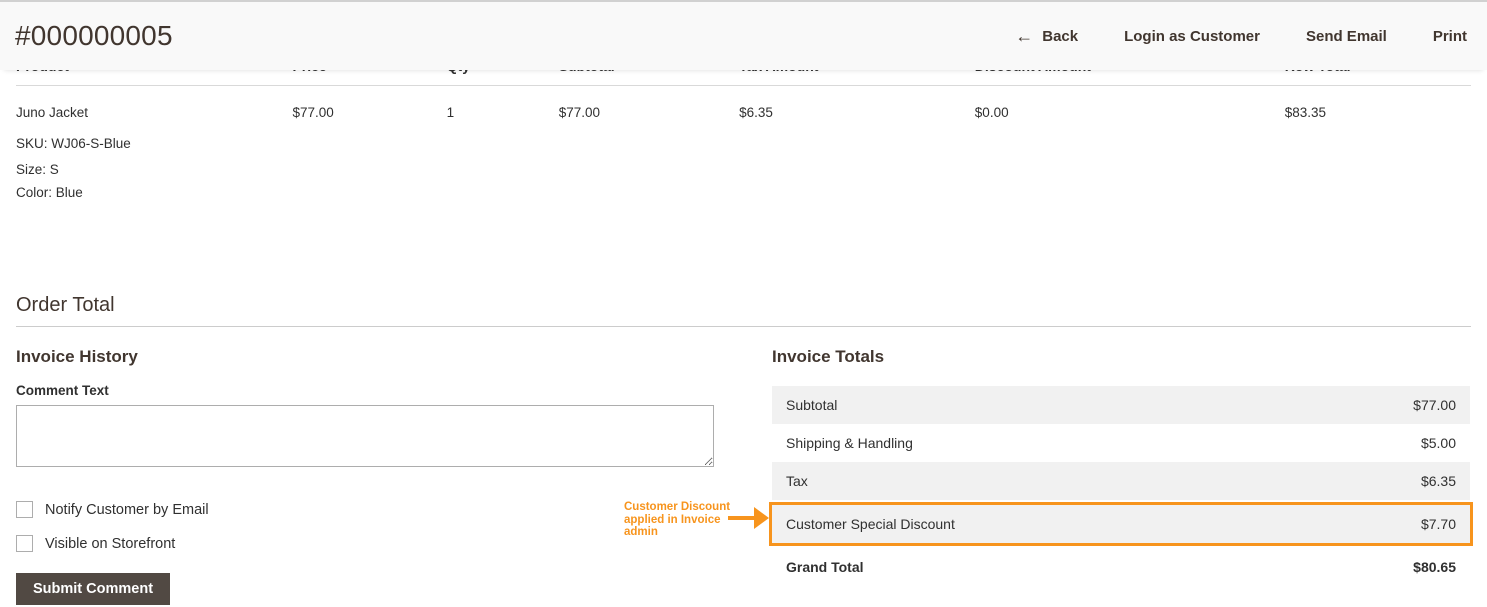 The width and height of the screenshot is (1487, 607). Describe the element at coordinates (1121, 481) in the screenshot. I see `totals-row-tax: Tax $6.35` at that location.